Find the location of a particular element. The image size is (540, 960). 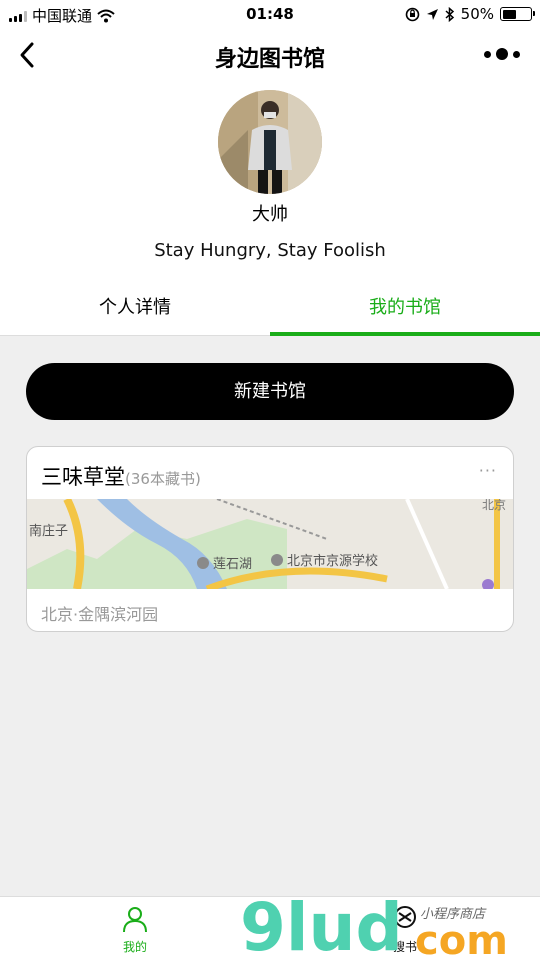

avatar is located at coordinates (270, 142).